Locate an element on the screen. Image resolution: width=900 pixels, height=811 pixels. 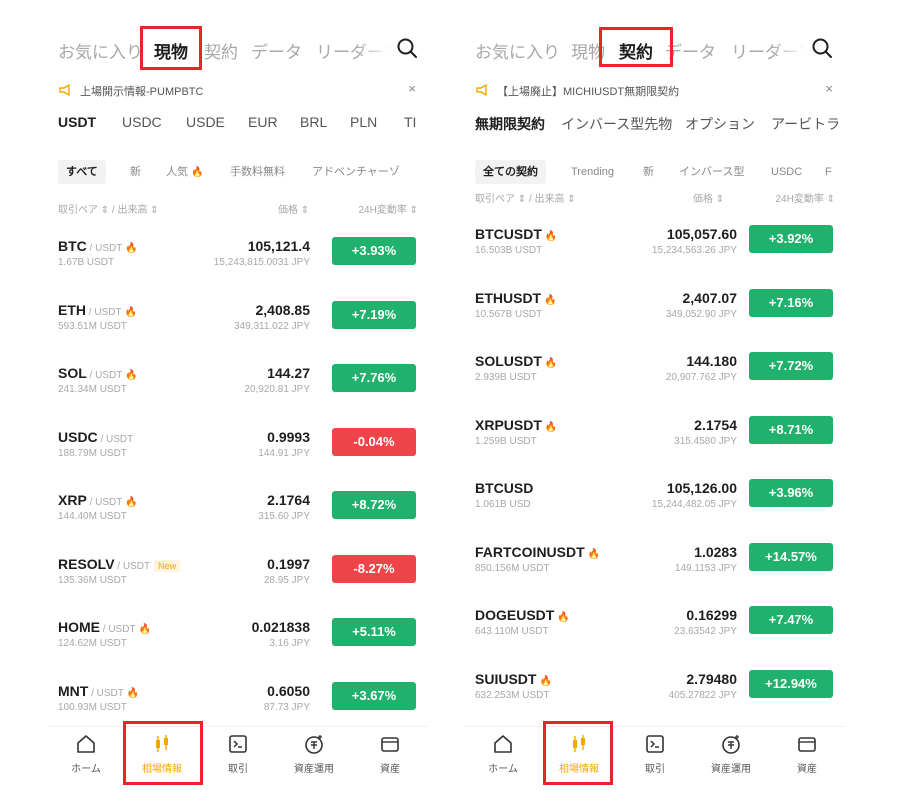
filter-popular: 人気 🔥 is located at coordinates (185, 172).